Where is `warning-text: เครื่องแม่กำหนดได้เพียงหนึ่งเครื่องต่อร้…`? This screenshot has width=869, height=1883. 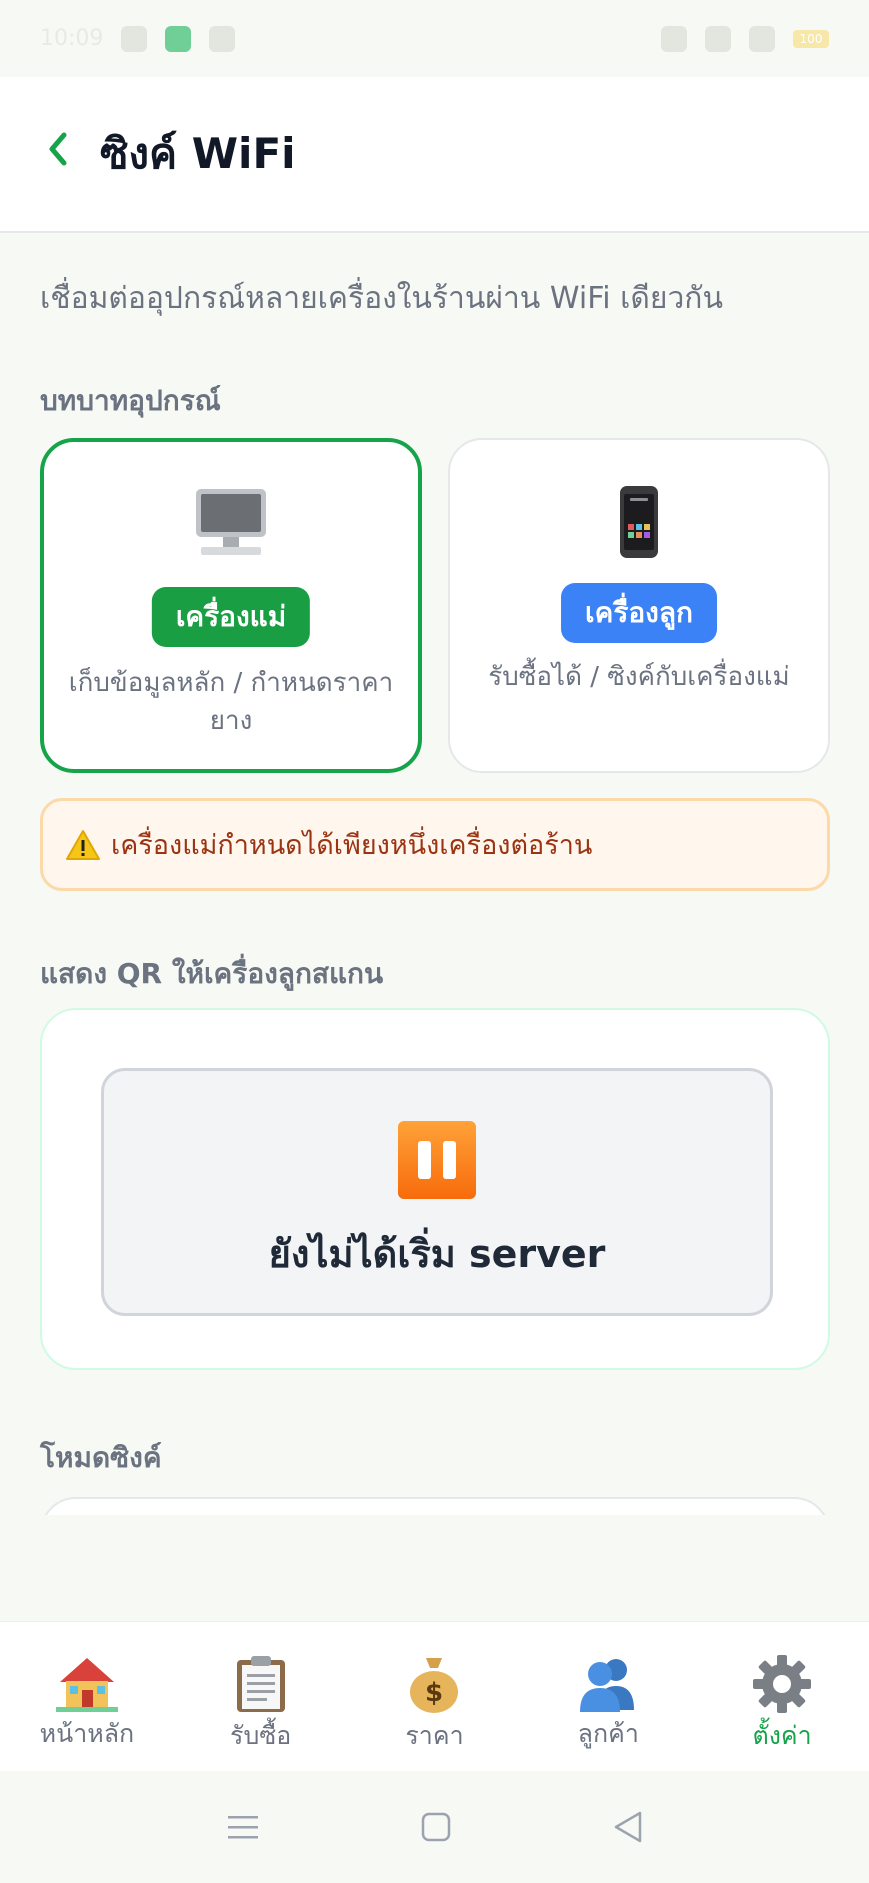 warning-text: เครื่องแม่กำหนดได้เพียงหนึ่งเครื่องต่อร้… is located at coordinates (352, 845).